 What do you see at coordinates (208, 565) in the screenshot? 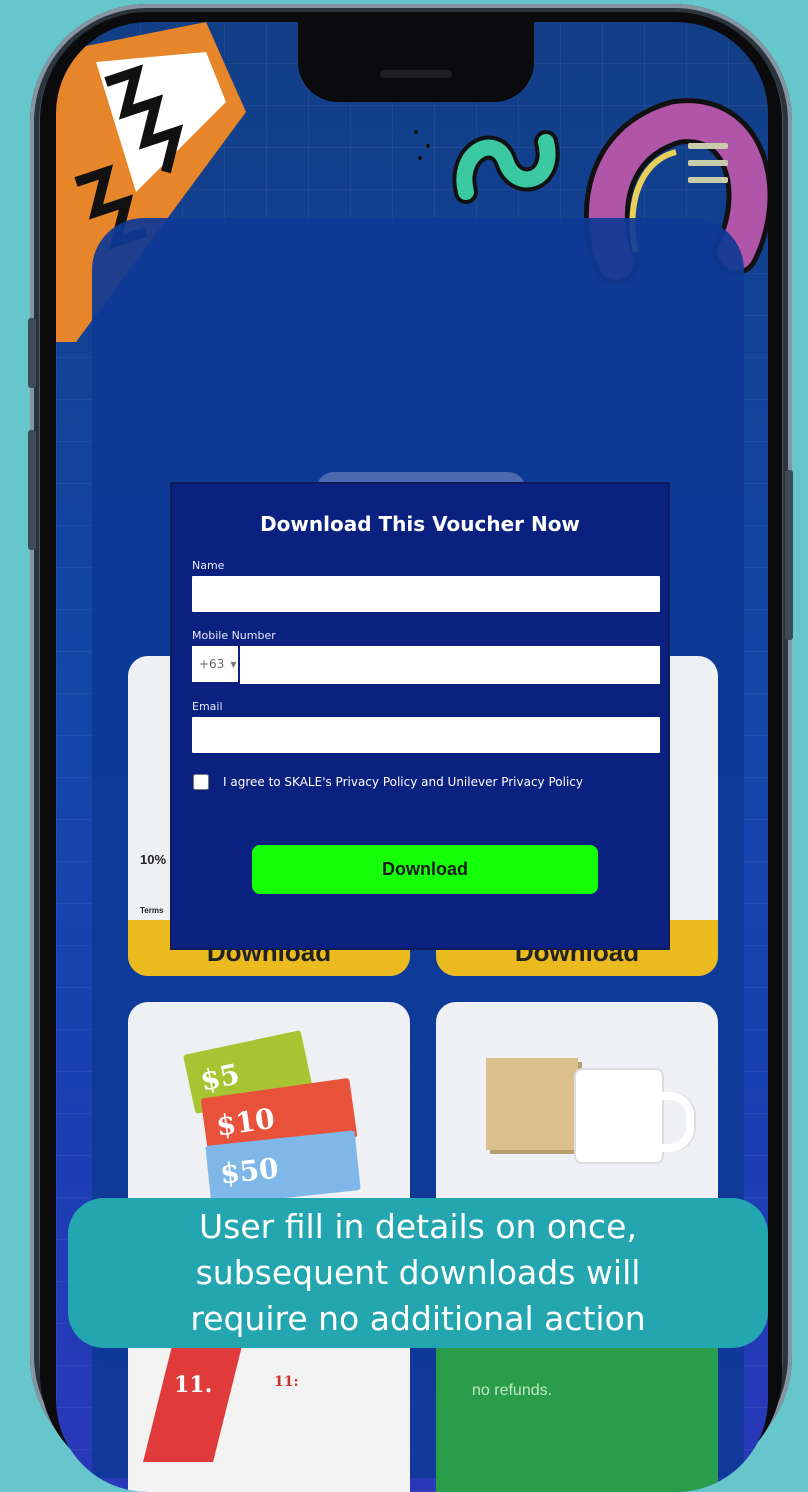
I see `name-label: Name` at bounding box center [208, 565].